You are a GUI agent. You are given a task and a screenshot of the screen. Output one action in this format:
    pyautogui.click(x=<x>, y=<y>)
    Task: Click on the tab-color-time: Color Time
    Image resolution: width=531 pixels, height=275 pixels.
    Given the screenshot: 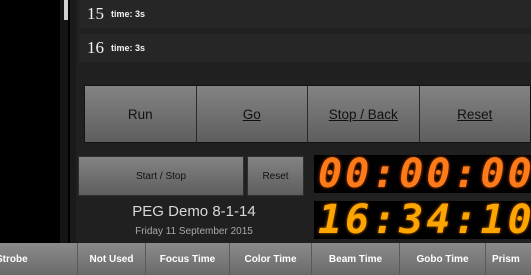 What is the action you would take?
    pyautogui.click(x=271, y=259)
    